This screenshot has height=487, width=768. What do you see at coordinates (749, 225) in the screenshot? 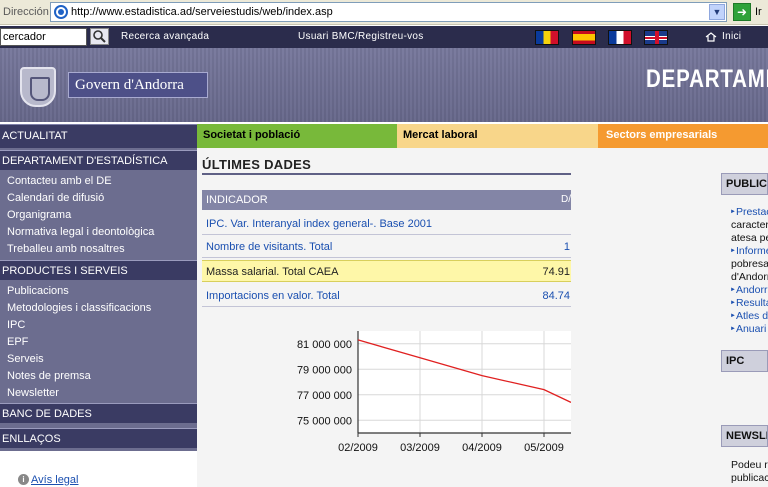
I see `right-link-cont: característiques` at bounding box center [749, 225].